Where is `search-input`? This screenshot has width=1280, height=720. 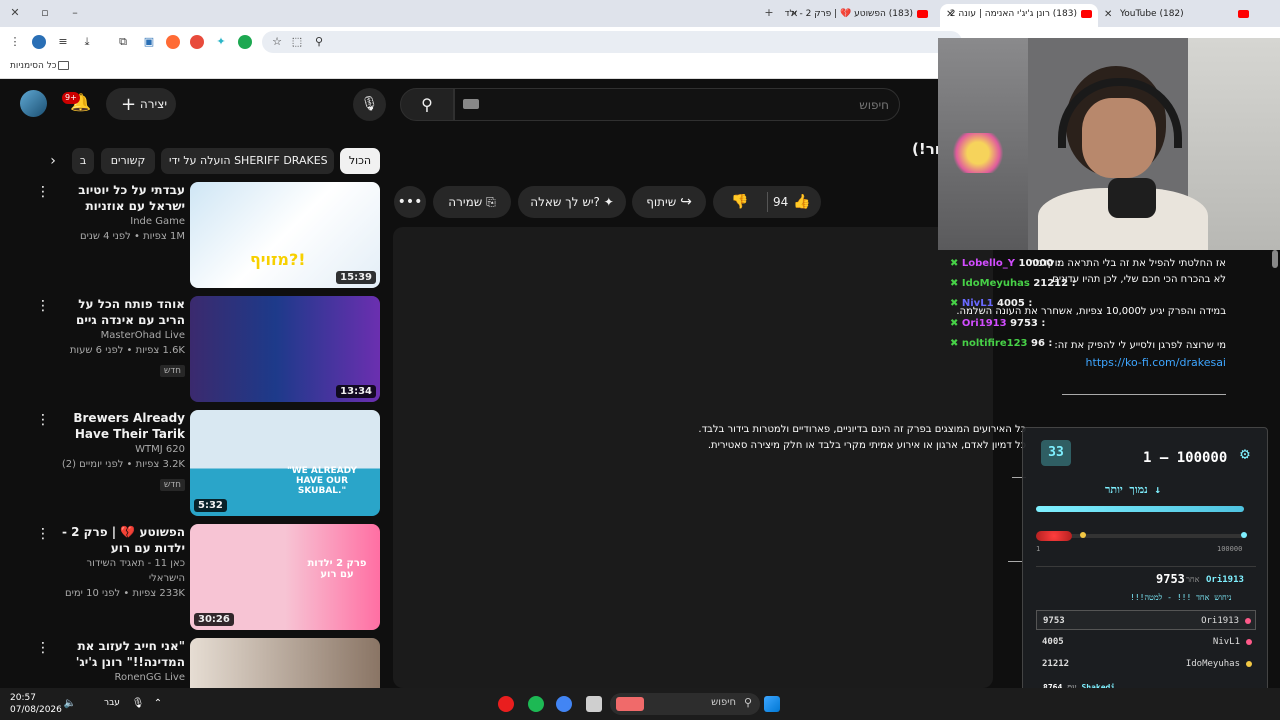
search-input is located at coordinates (692, 105).